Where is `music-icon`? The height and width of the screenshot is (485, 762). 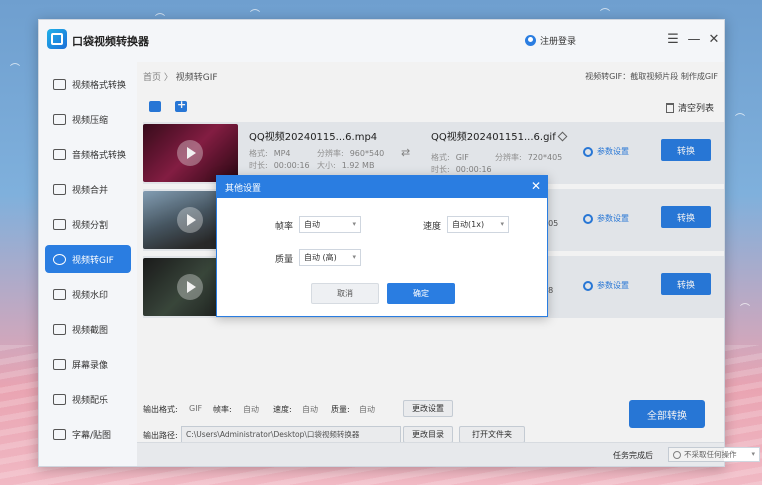 music-icon is located at coordinates (59, 399).